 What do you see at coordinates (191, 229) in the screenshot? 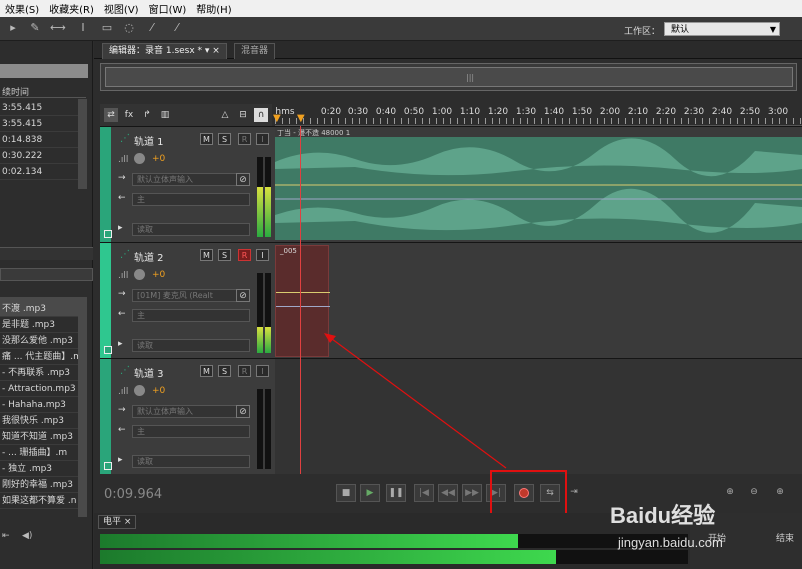
I see `track-1-automation: 读取` at bounding box center [191, 229].